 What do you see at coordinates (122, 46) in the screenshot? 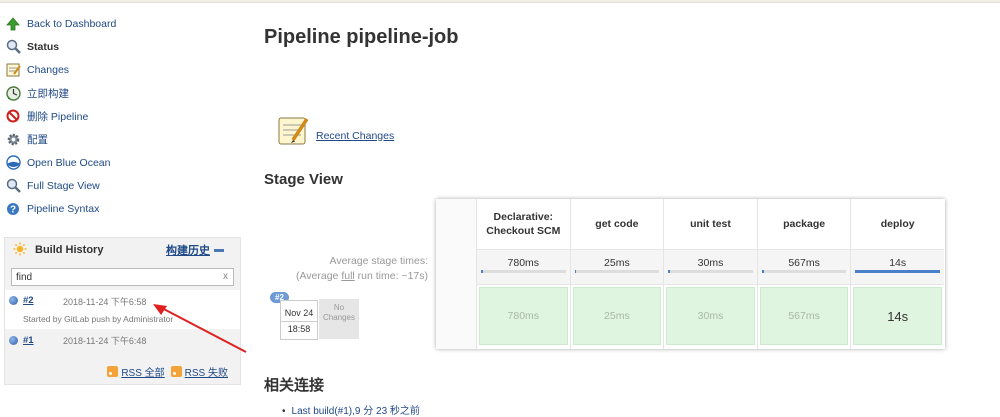
I see `sidebar-item-status: Status` at bounding box center [122, 46].